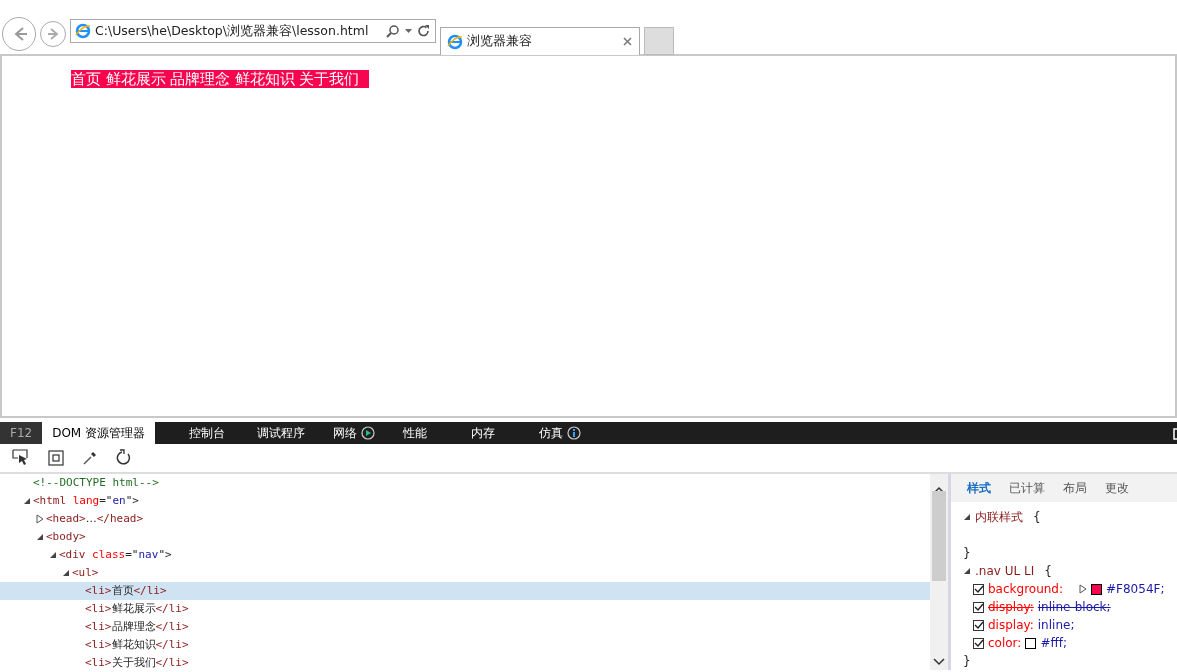 The height and width of the screenshot is (672, 1177). I want to click on devtools-tab: 仿真, so click(560, 433).